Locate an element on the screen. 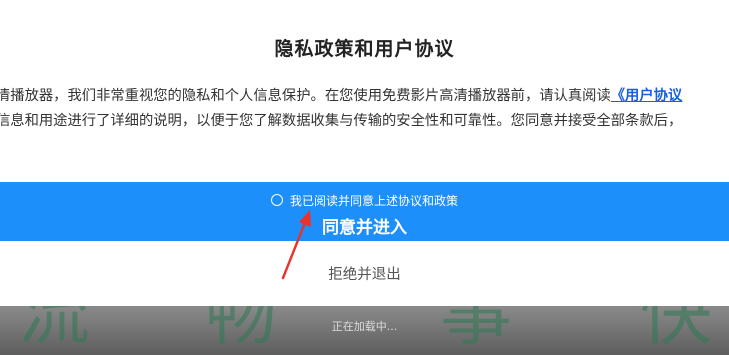 Image resolution: width=729 pixels, height=355 pixels. consent-row: 我已阅读并同意上述协议和政策 is located at coordinates (364, 201).